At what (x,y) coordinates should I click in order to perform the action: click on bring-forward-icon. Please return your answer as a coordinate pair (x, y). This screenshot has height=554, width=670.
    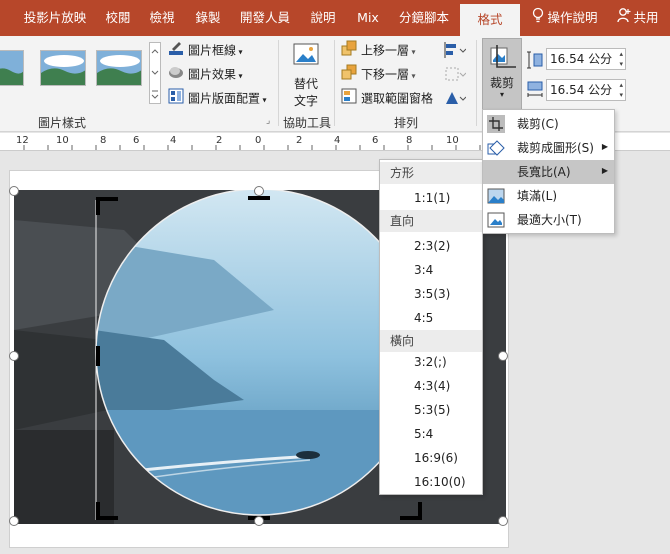
    Looking at the image, I should click on (349, 51).